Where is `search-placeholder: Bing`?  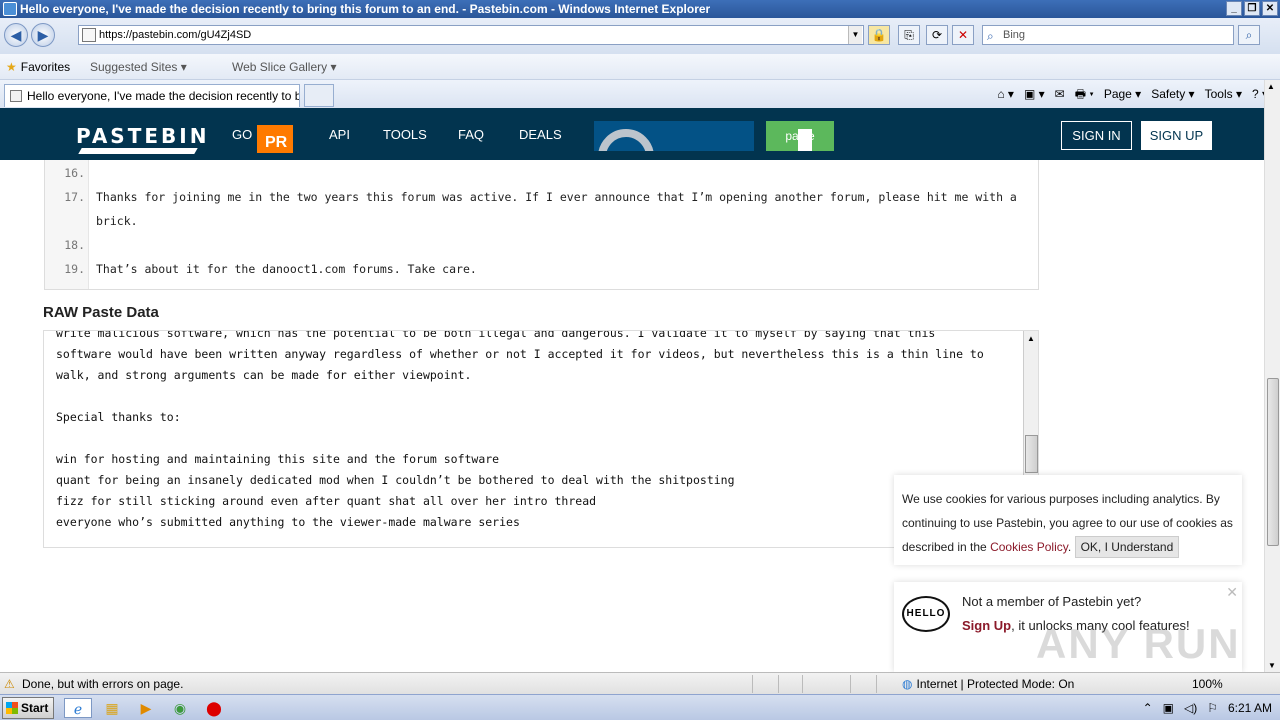 search-placeholder: Bing is located at coordinates (1014, 35).